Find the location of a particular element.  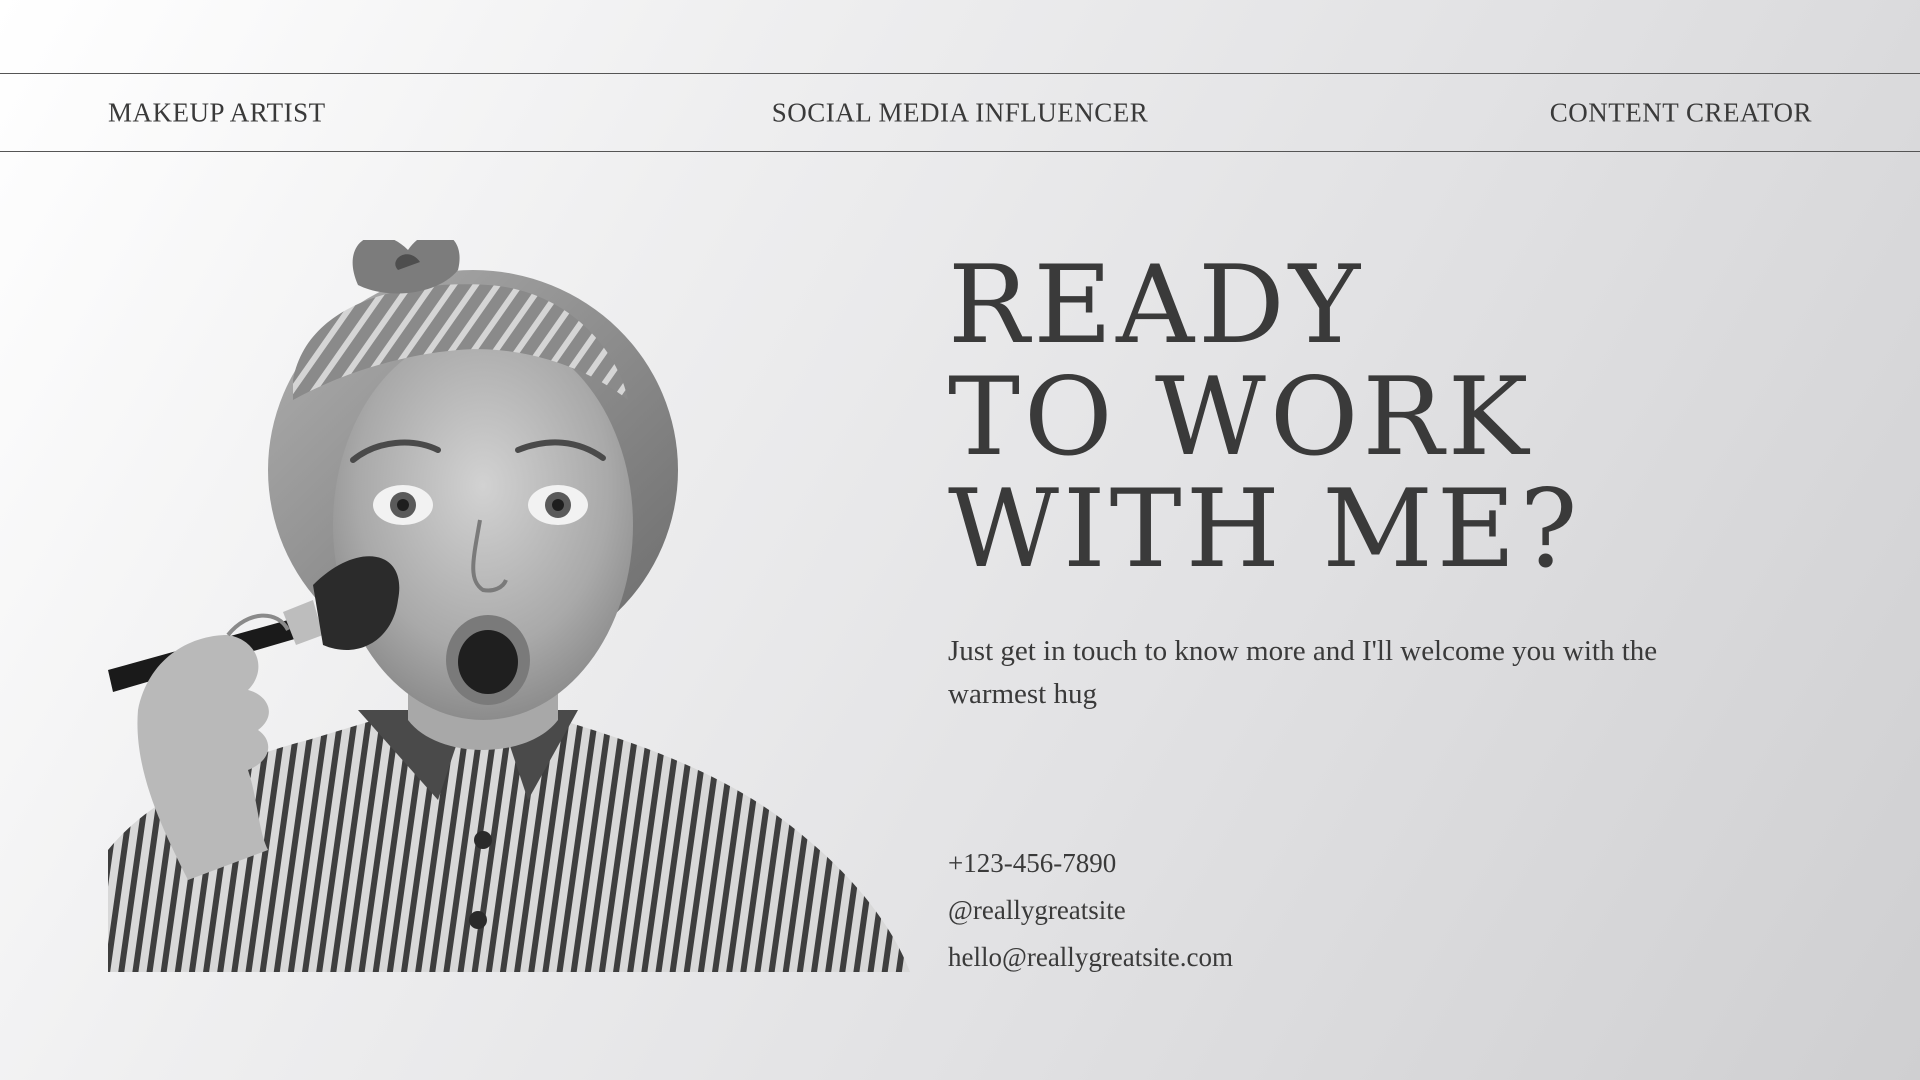

role-makeup-artist: MAKEUP ARTIST is located at coordinates (217, 112).